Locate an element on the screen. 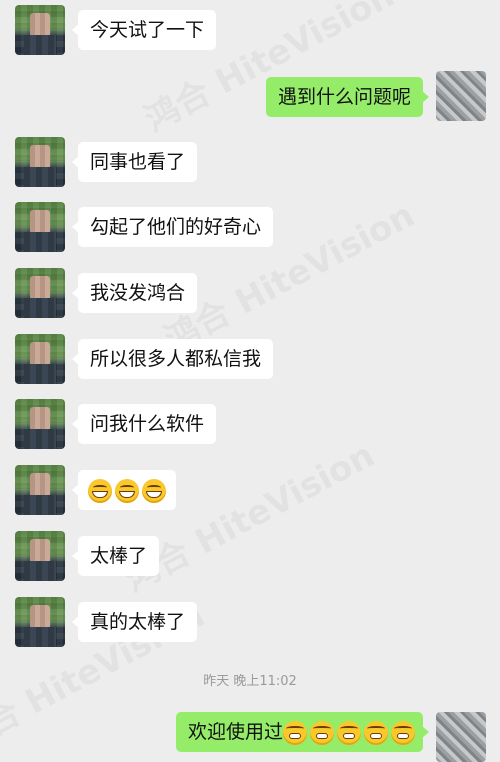 Image resolution: width=500 pixels, height=762 pixels. message-text: 所以很多人都私信我 is located at coordinates (176, 359).